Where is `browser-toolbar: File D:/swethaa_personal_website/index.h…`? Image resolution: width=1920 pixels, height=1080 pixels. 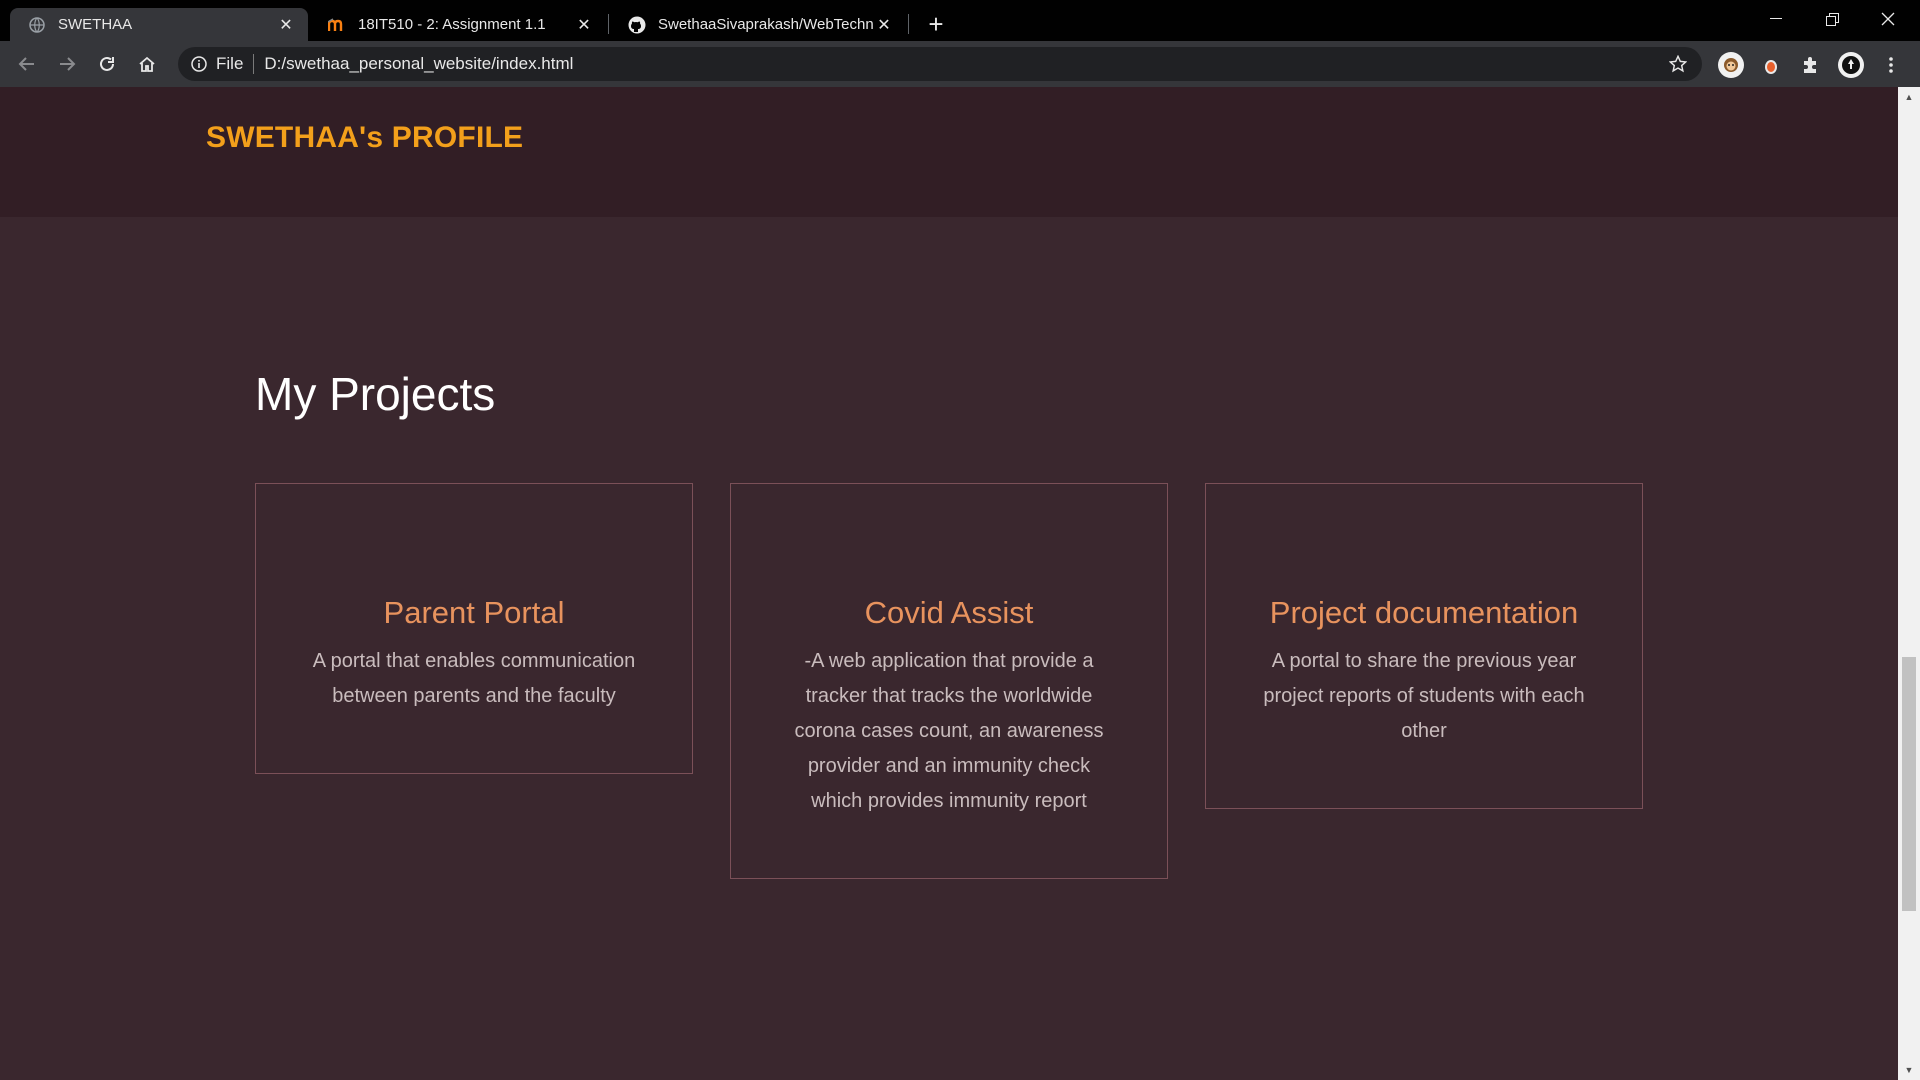
browser-toolbar: File D:/swethaa_personal_website/index.h… is located at coordinates (960, 64).